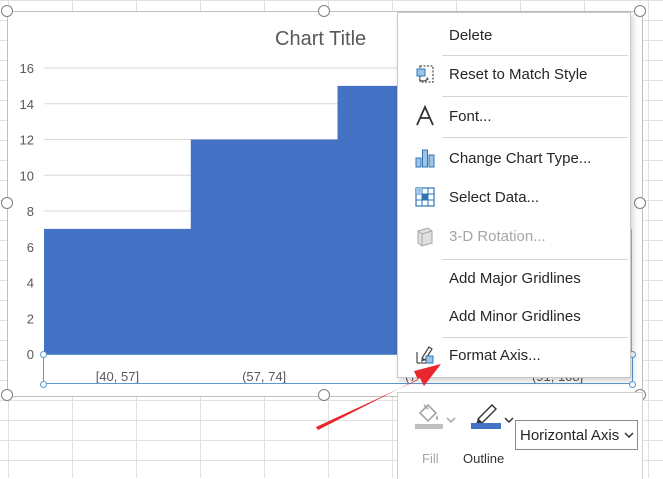  Describe the element at coordinates (378, 397) in the screenshot. I see `annotation-arrow` at that location.